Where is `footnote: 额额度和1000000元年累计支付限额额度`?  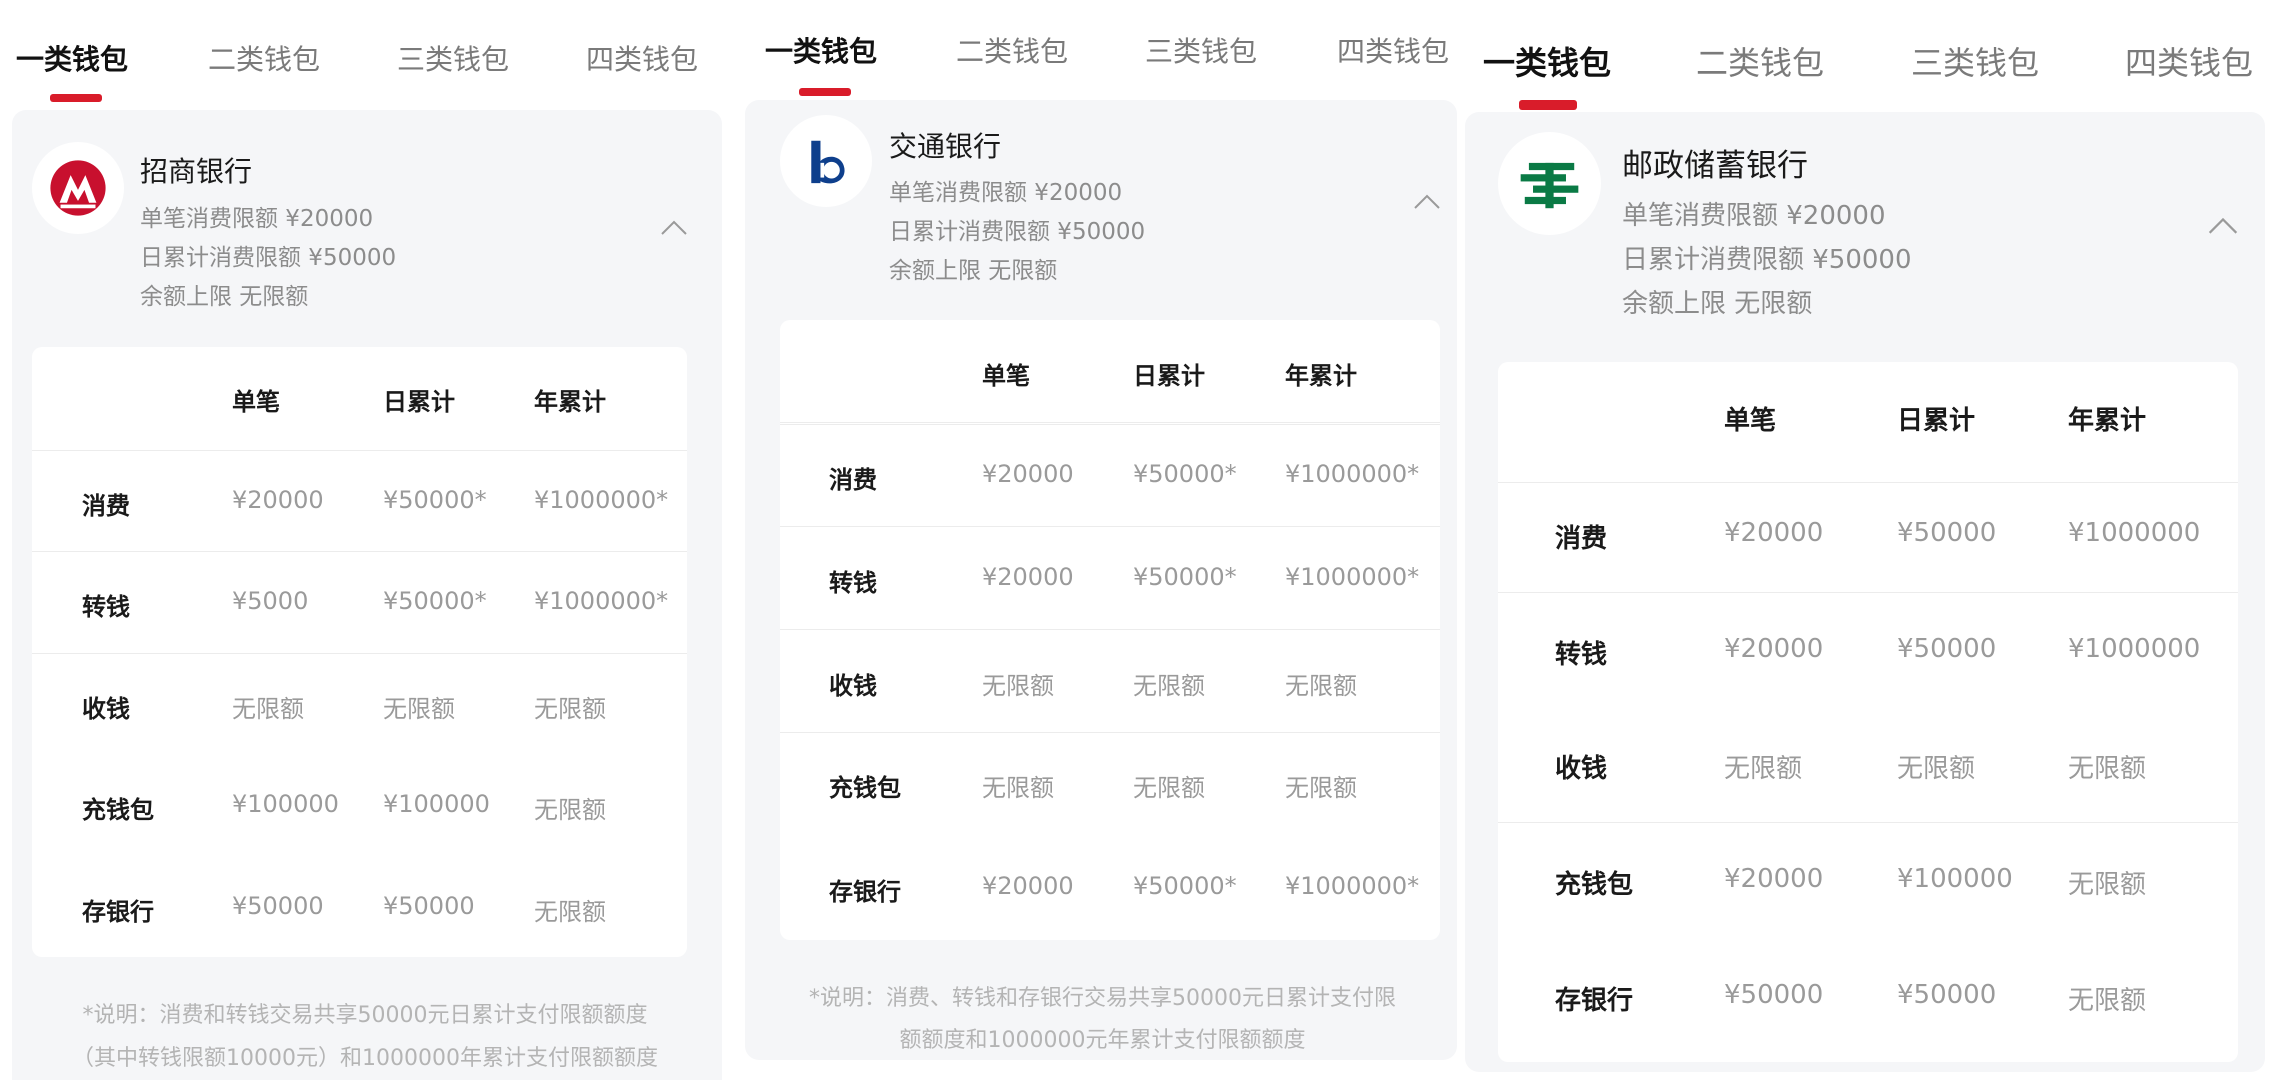
footnote: 额额度和1000000元年累计支付限额额度 is located at coordinates (1102, 1040).